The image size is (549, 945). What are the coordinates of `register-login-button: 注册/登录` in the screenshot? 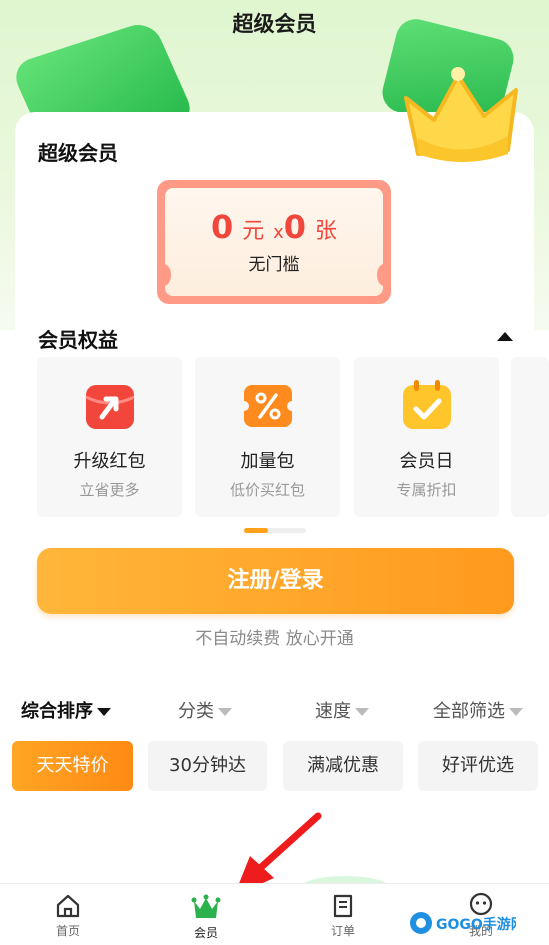 It's located at (275, 581).